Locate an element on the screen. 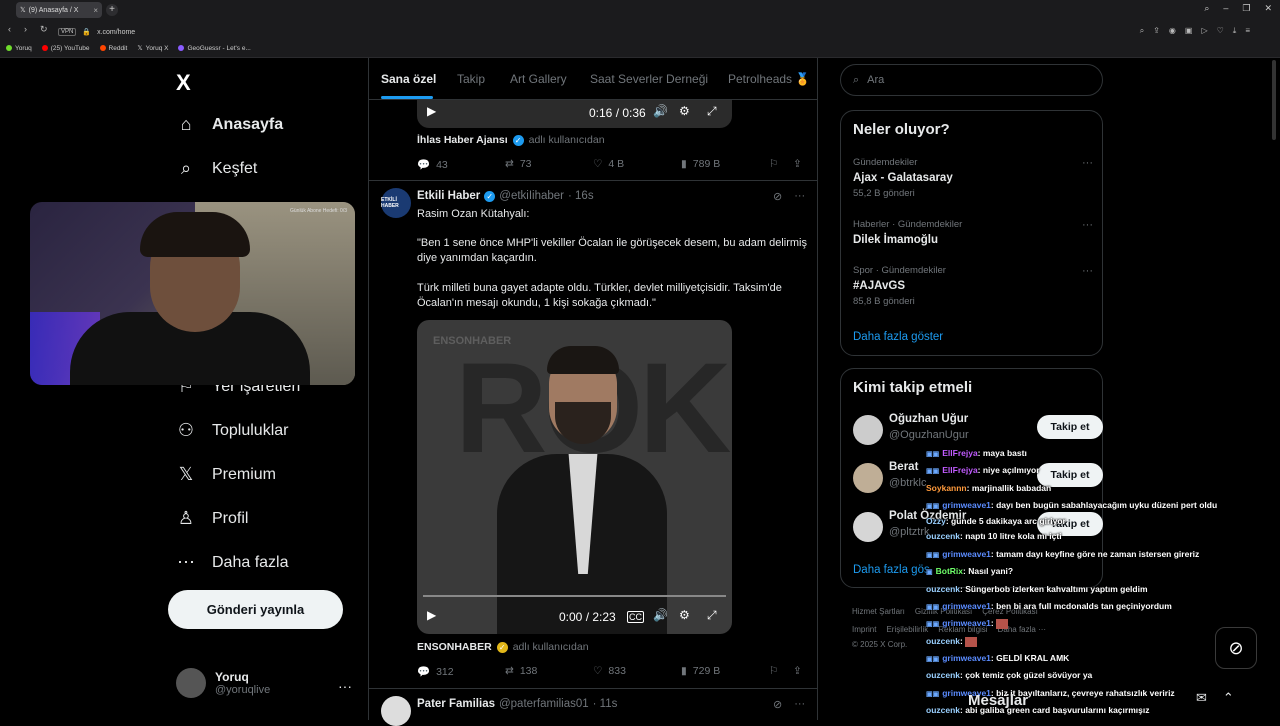 This screenshot has width=1280, height=726. repost-button: ⇄ 138 is located at coordinates (521, 671).